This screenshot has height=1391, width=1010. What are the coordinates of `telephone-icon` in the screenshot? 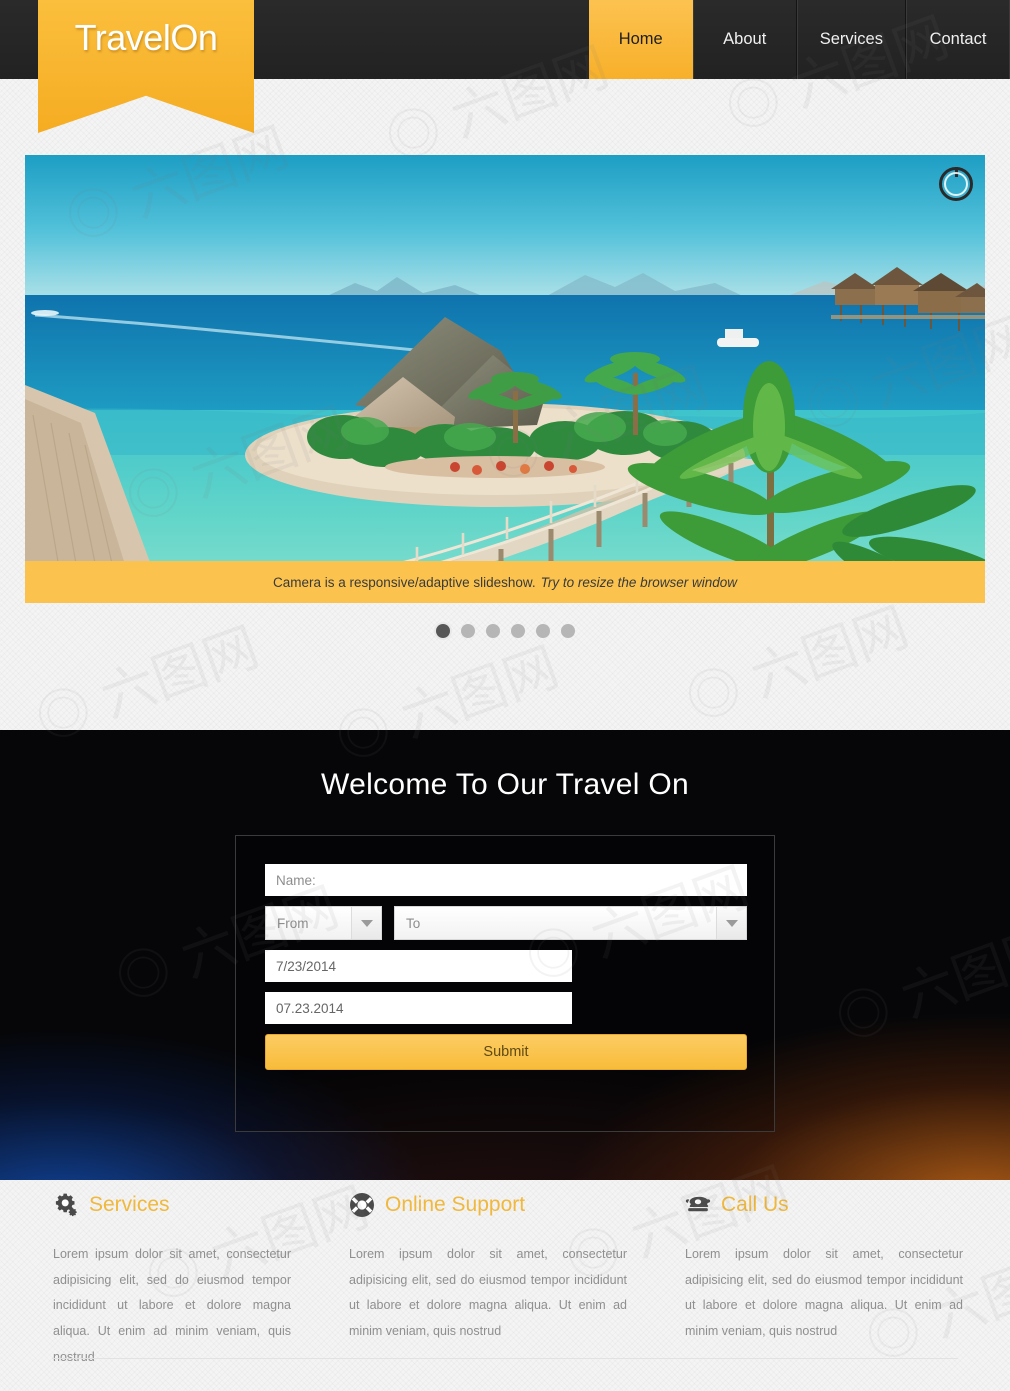 It's located at (698, 1205).